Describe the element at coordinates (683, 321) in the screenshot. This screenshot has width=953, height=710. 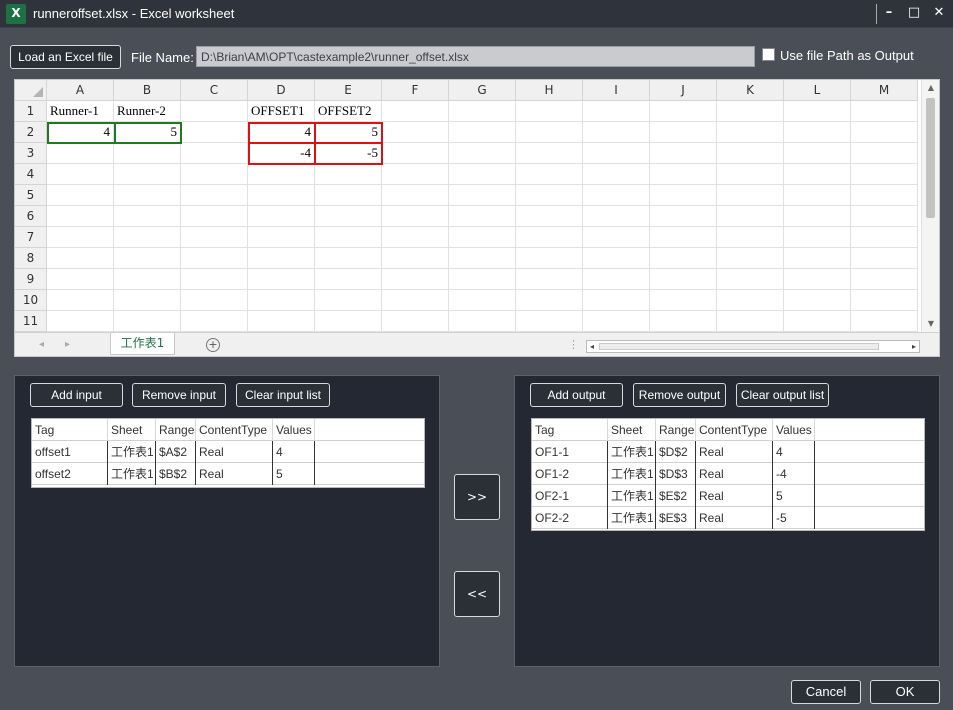
I see `cell-j11` at that location.